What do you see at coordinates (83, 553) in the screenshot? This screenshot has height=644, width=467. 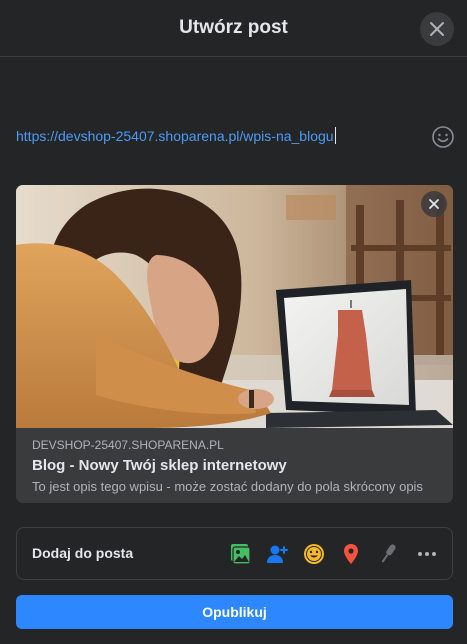 I see `add-to-post-label: Dodaj do posta` at bounding box center [83, 553].